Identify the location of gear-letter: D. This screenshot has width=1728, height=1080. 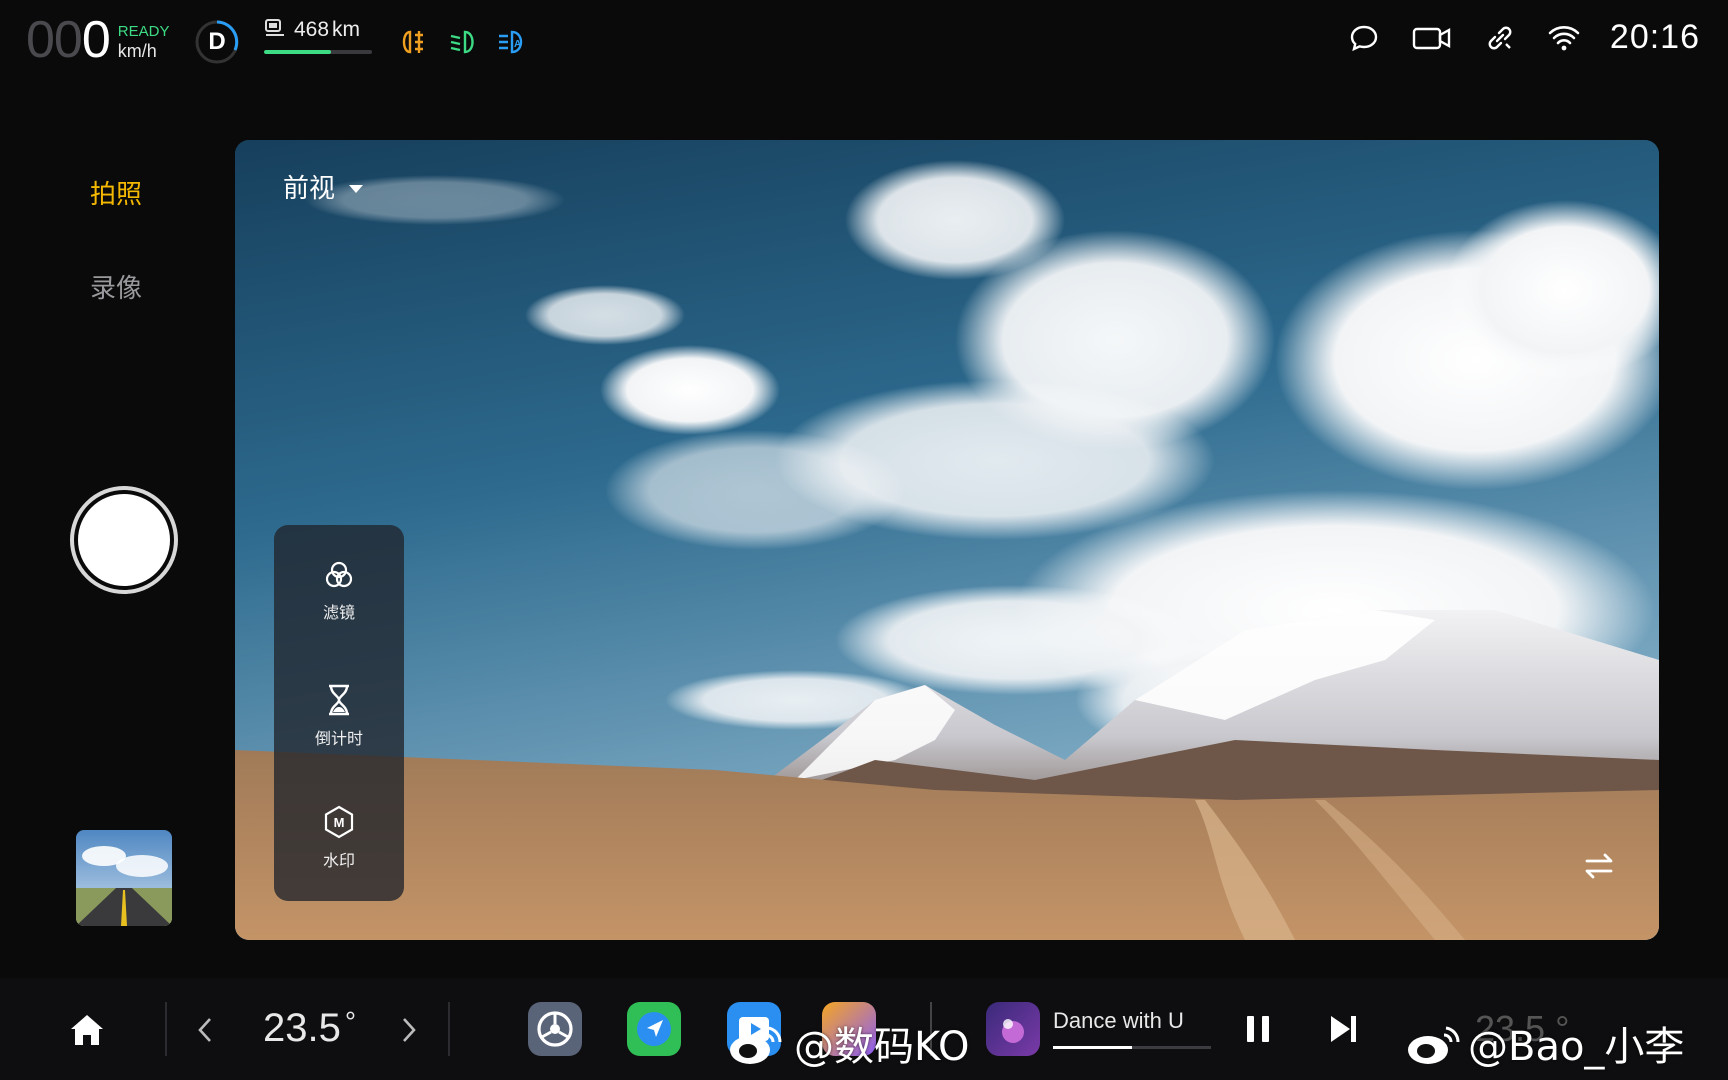
(217, 41).